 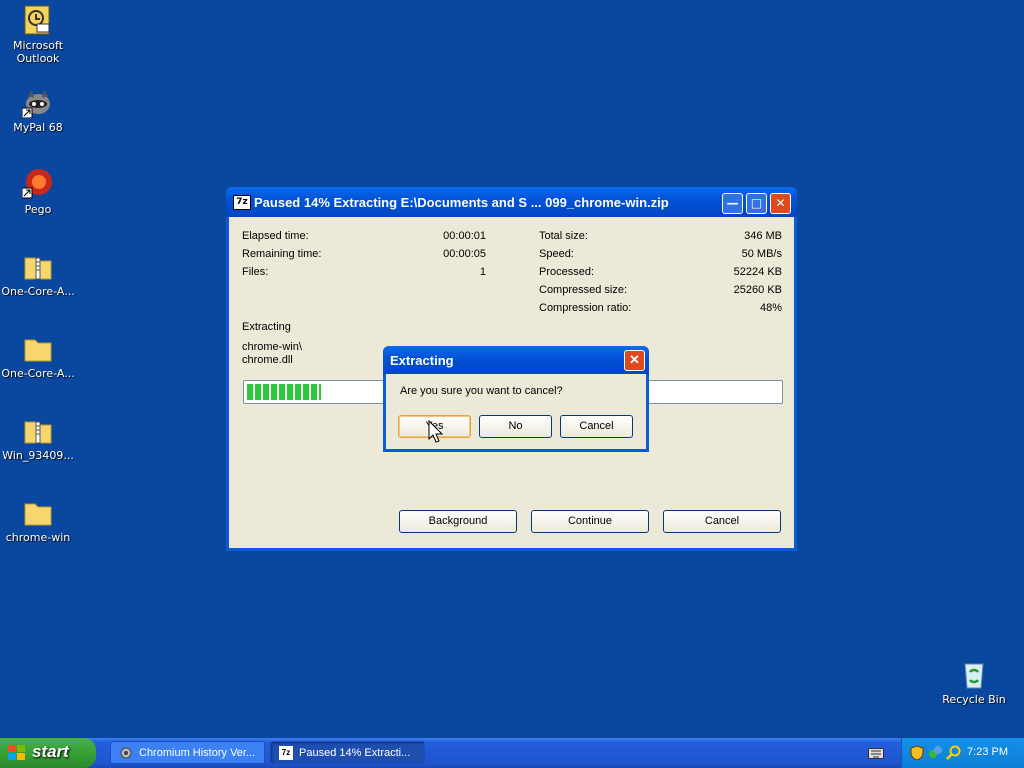 I want to click on recycle-bin-icon, so click(x=974, y=676).